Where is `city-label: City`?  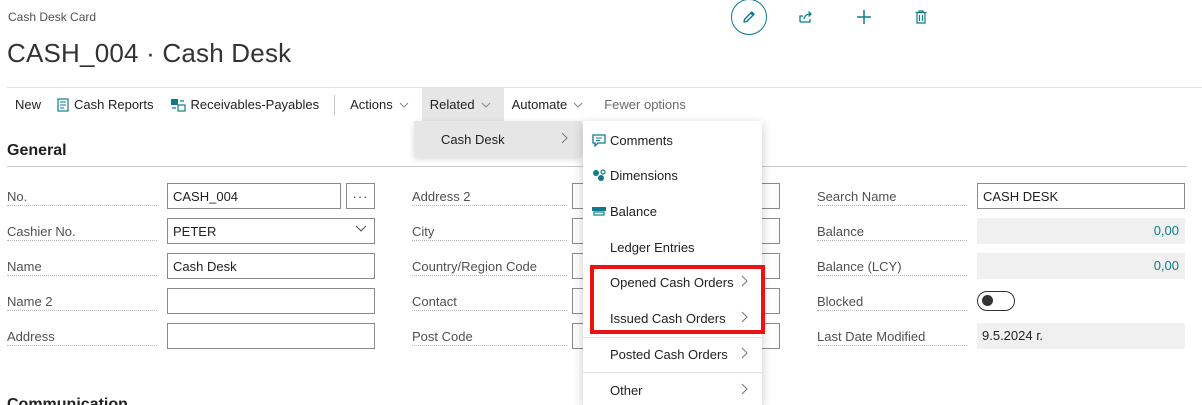 city-label: City is located at coordinates (492, 234).